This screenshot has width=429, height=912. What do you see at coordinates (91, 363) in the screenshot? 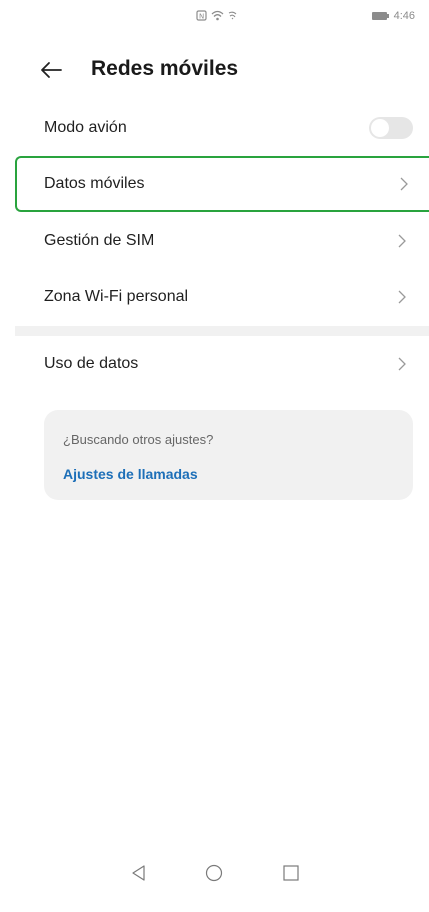
I see `data-usage-label: Uso de datos` at bounding box center [91, 363].